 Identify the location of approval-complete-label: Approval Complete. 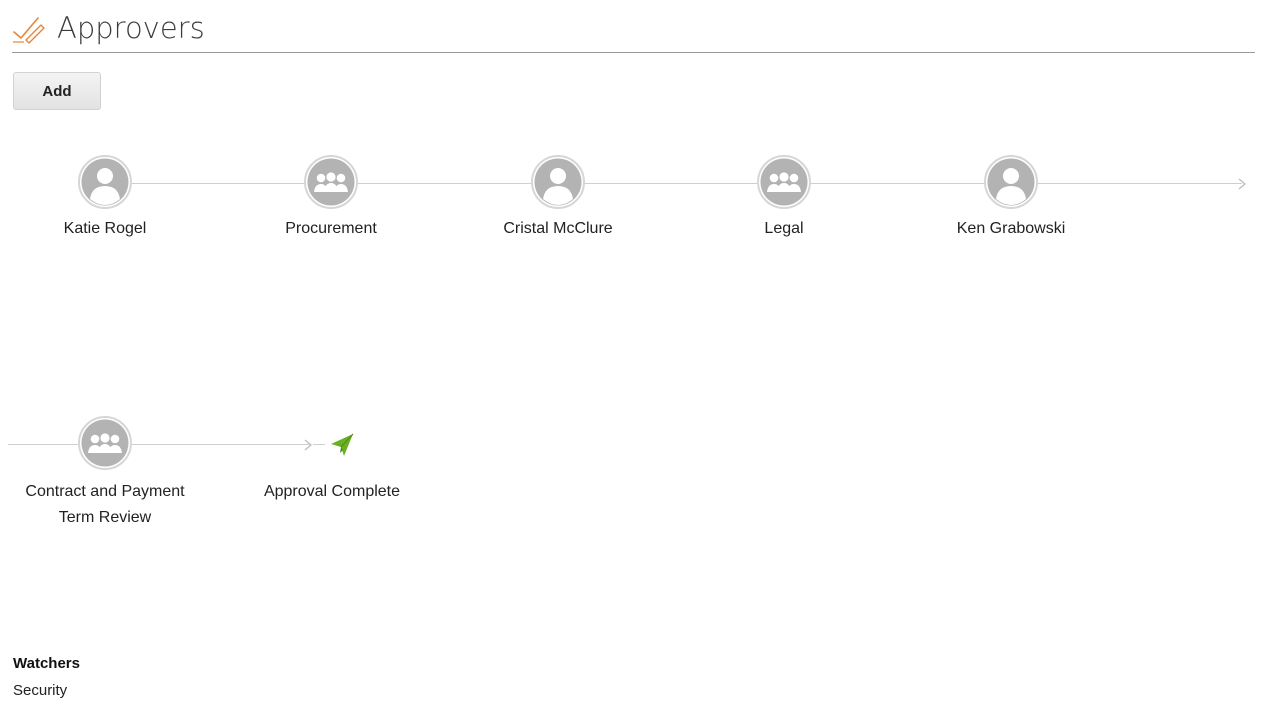
(332, 491).